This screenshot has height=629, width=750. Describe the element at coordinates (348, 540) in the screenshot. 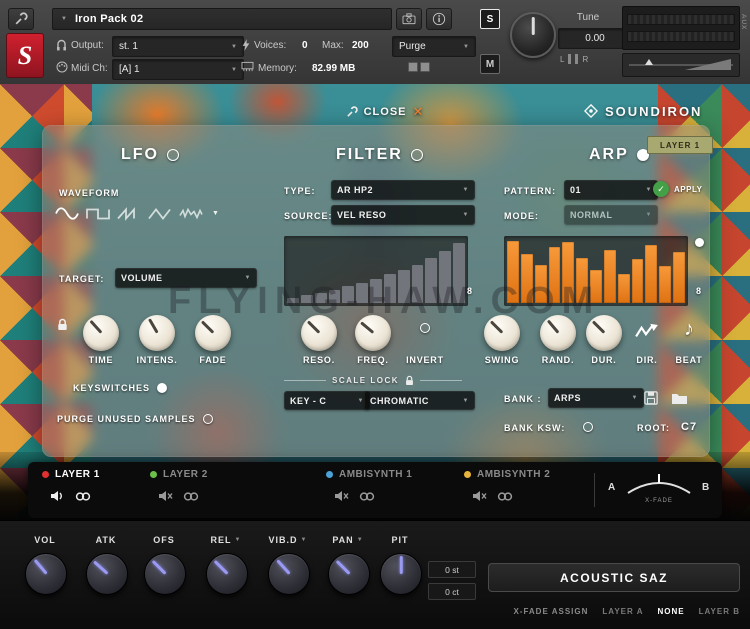

I see `pan-label-menu: PAN ▼` at that location.